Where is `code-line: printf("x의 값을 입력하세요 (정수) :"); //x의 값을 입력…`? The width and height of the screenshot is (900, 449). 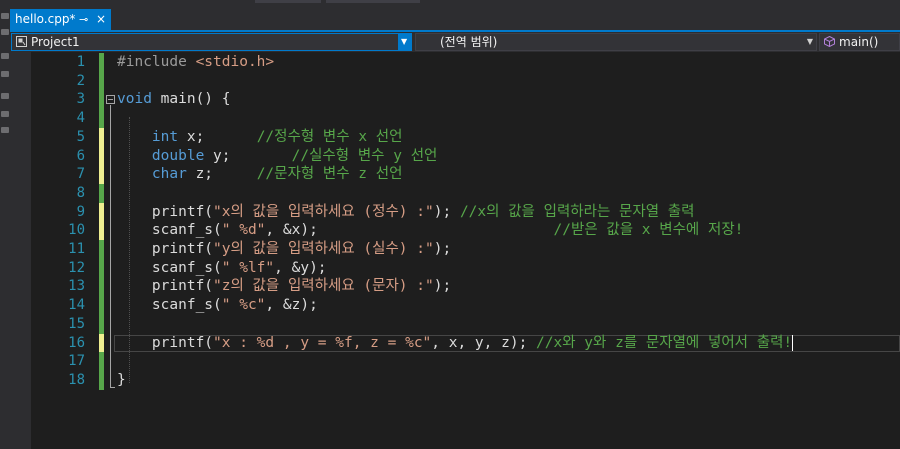 code-line: printf("x의 값을 입력하세요 (정수) :"); //x의 값을 입력… is located at coordinates (406, 212).